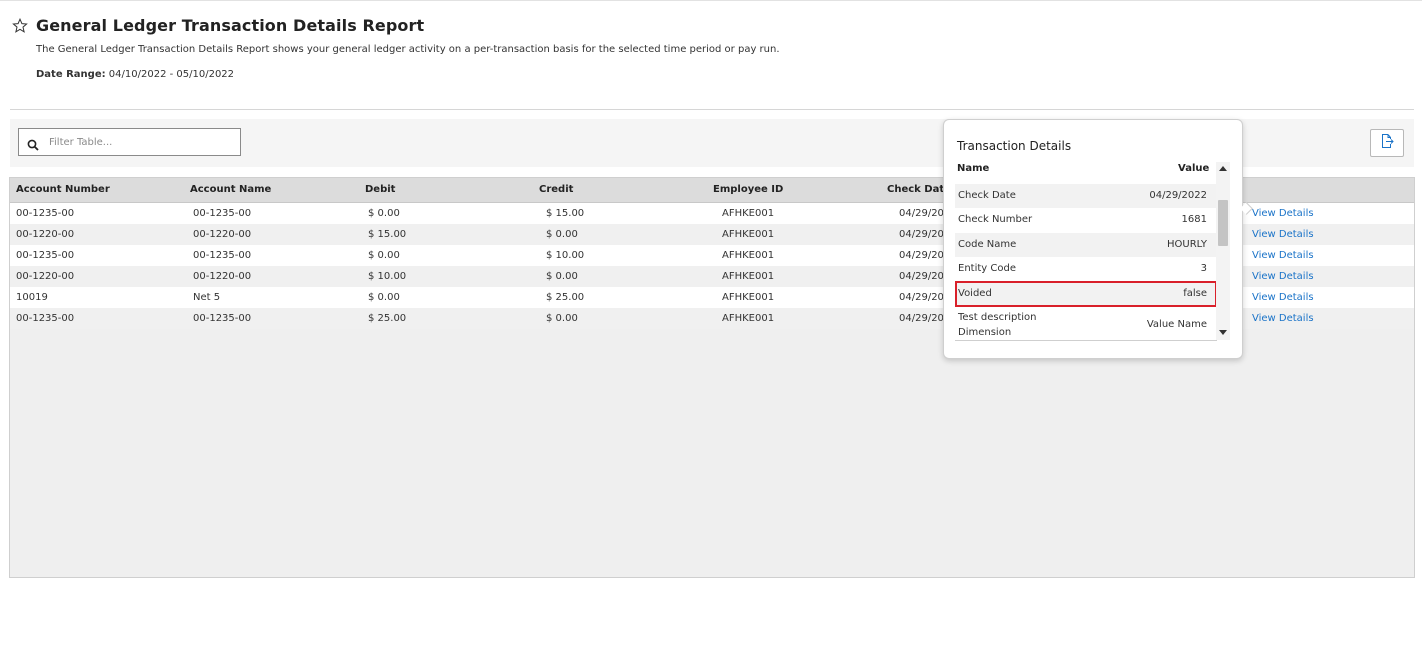  Describe the element at coordinates (919, 189) in the screenshot. I see `column-header-check-date: Check Date` at that location.